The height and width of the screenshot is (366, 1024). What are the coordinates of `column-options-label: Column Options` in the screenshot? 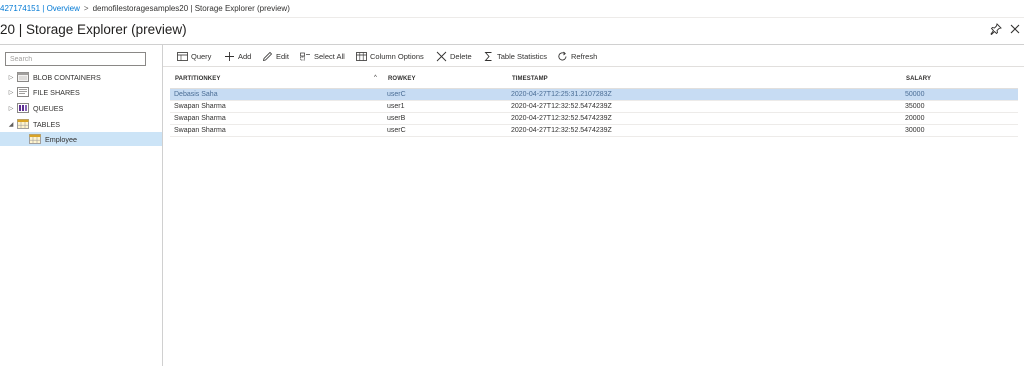 It's located at (397, 56).